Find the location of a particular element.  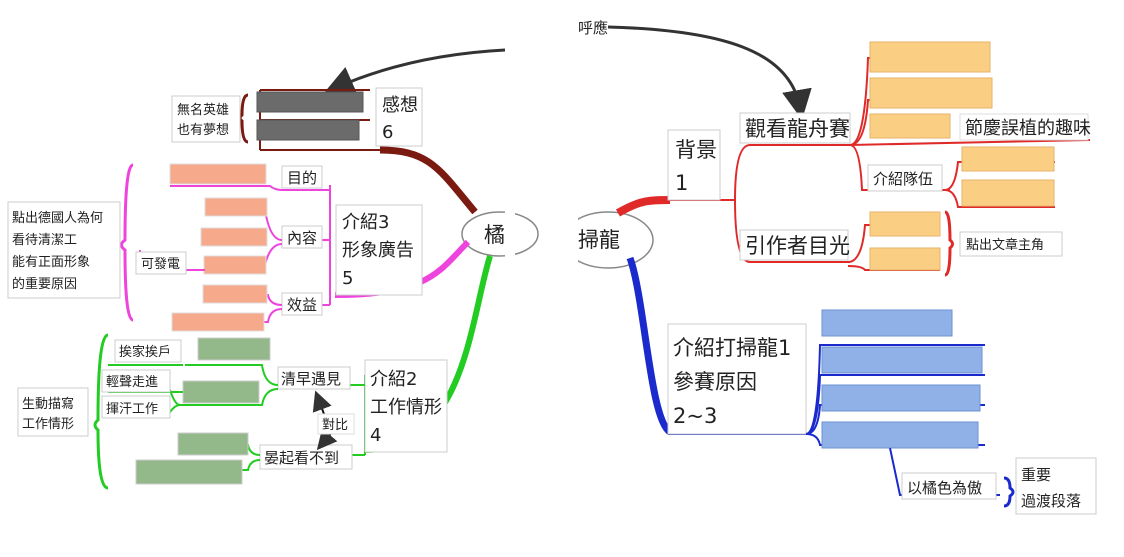

green-sub-item1: 挨家挨戶 is located at coordinates (145, 352).